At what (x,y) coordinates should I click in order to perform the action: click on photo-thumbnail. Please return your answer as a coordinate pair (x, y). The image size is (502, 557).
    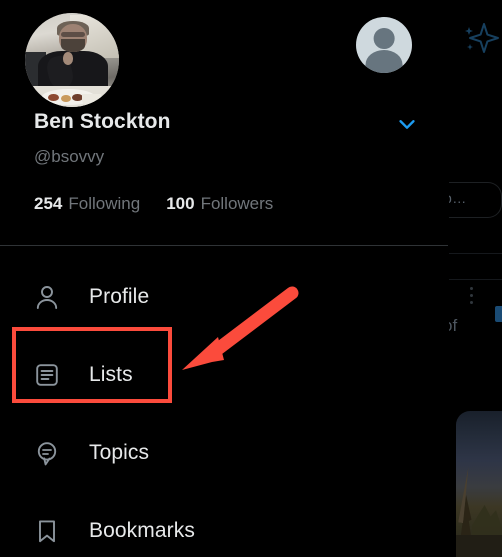
    Looking at the image, I should click on (479, 484).